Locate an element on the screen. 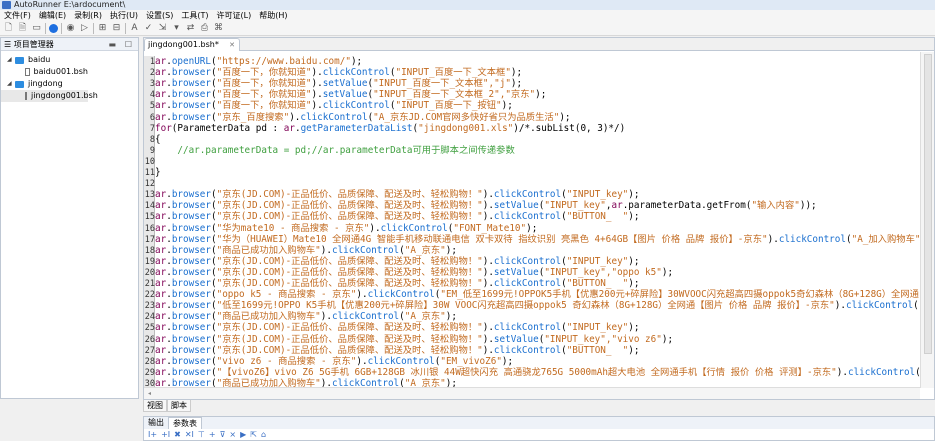 The height and width of the screenshot is (441, 935). app-icon is located at coordinates (6, 5).